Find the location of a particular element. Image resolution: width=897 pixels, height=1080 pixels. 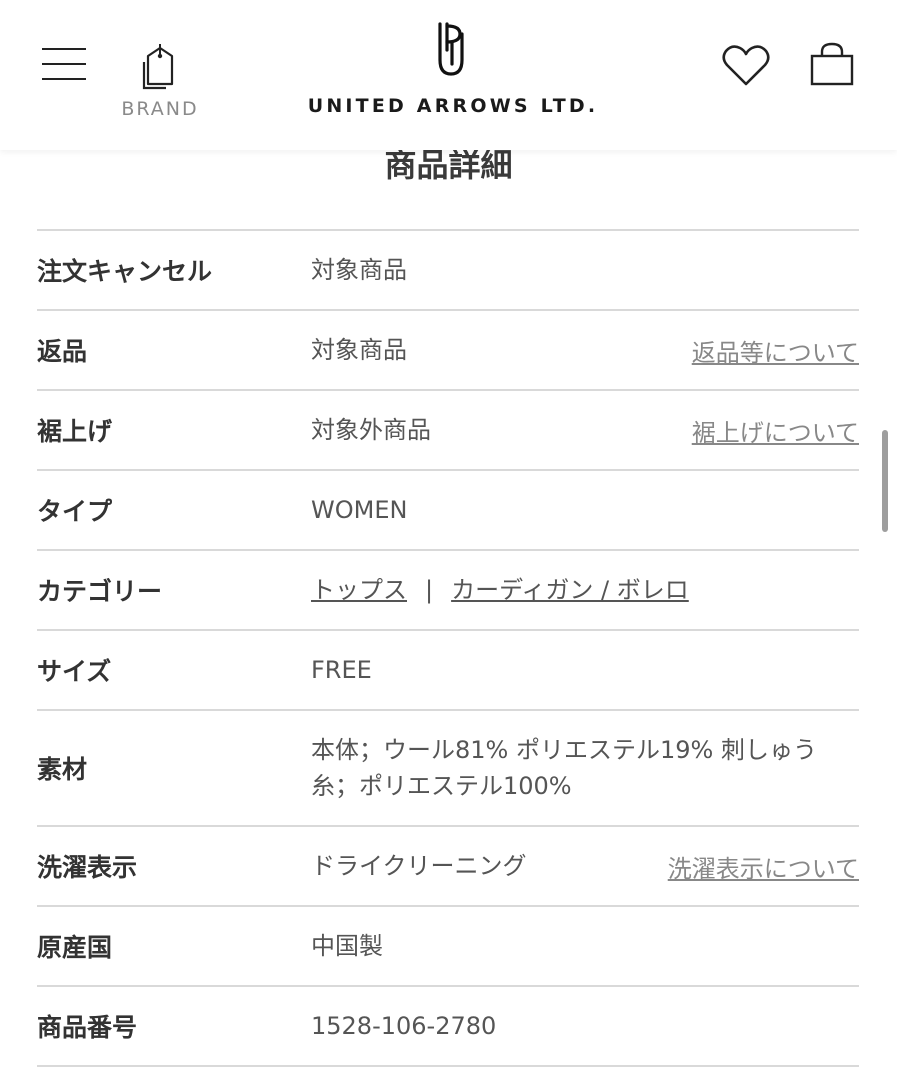

hamburger-menu-icon is located at coordinates (64, 64).